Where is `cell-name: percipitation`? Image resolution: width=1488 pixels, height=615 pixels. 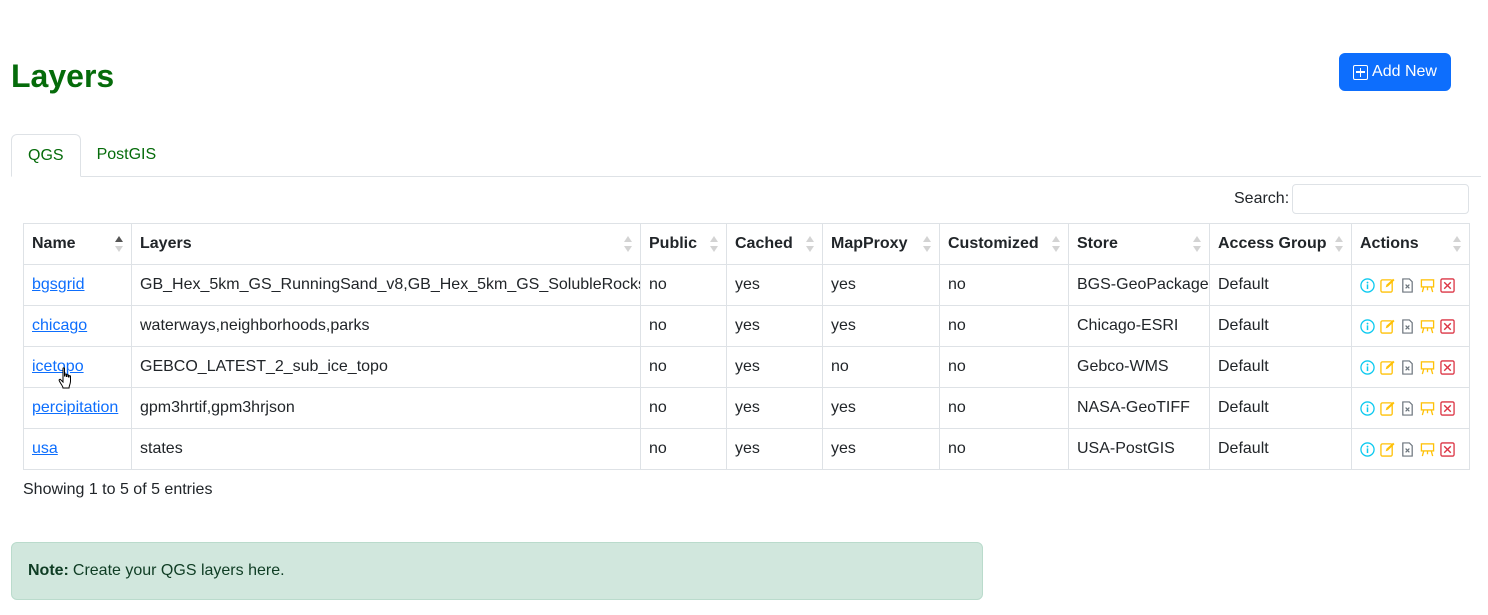
cell-name: percipitation is located at coordinates (77, 408).